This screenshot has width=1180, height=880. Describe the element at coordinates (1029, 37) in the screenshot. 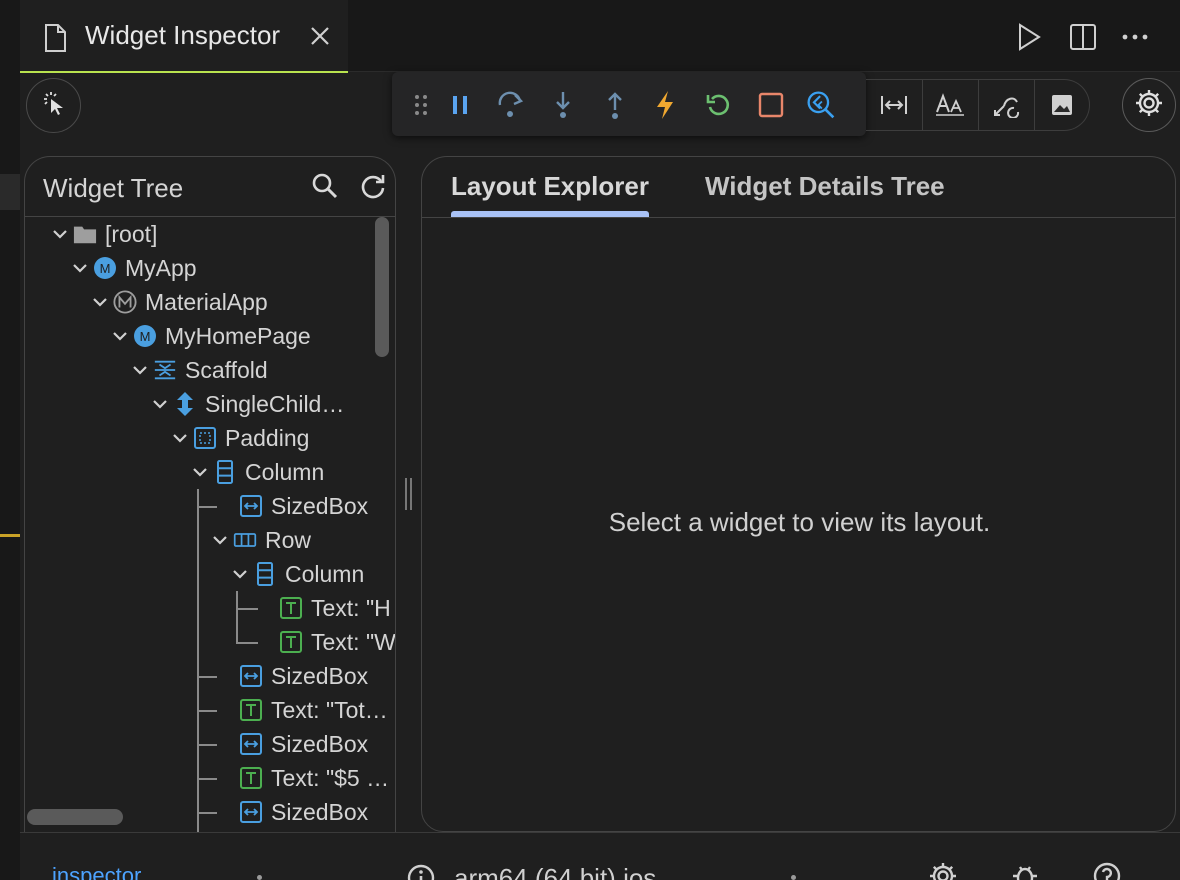

I see `run-icon` at that location.